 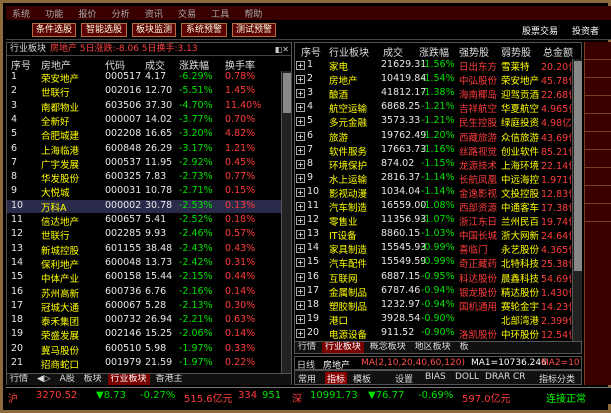 What do you see at coordinates (144, 293) in the screenshot?
I see `table-row: 16 苏州高新 600736 6.76 -2.16% 0.14%` at bounding box center [144, 293].